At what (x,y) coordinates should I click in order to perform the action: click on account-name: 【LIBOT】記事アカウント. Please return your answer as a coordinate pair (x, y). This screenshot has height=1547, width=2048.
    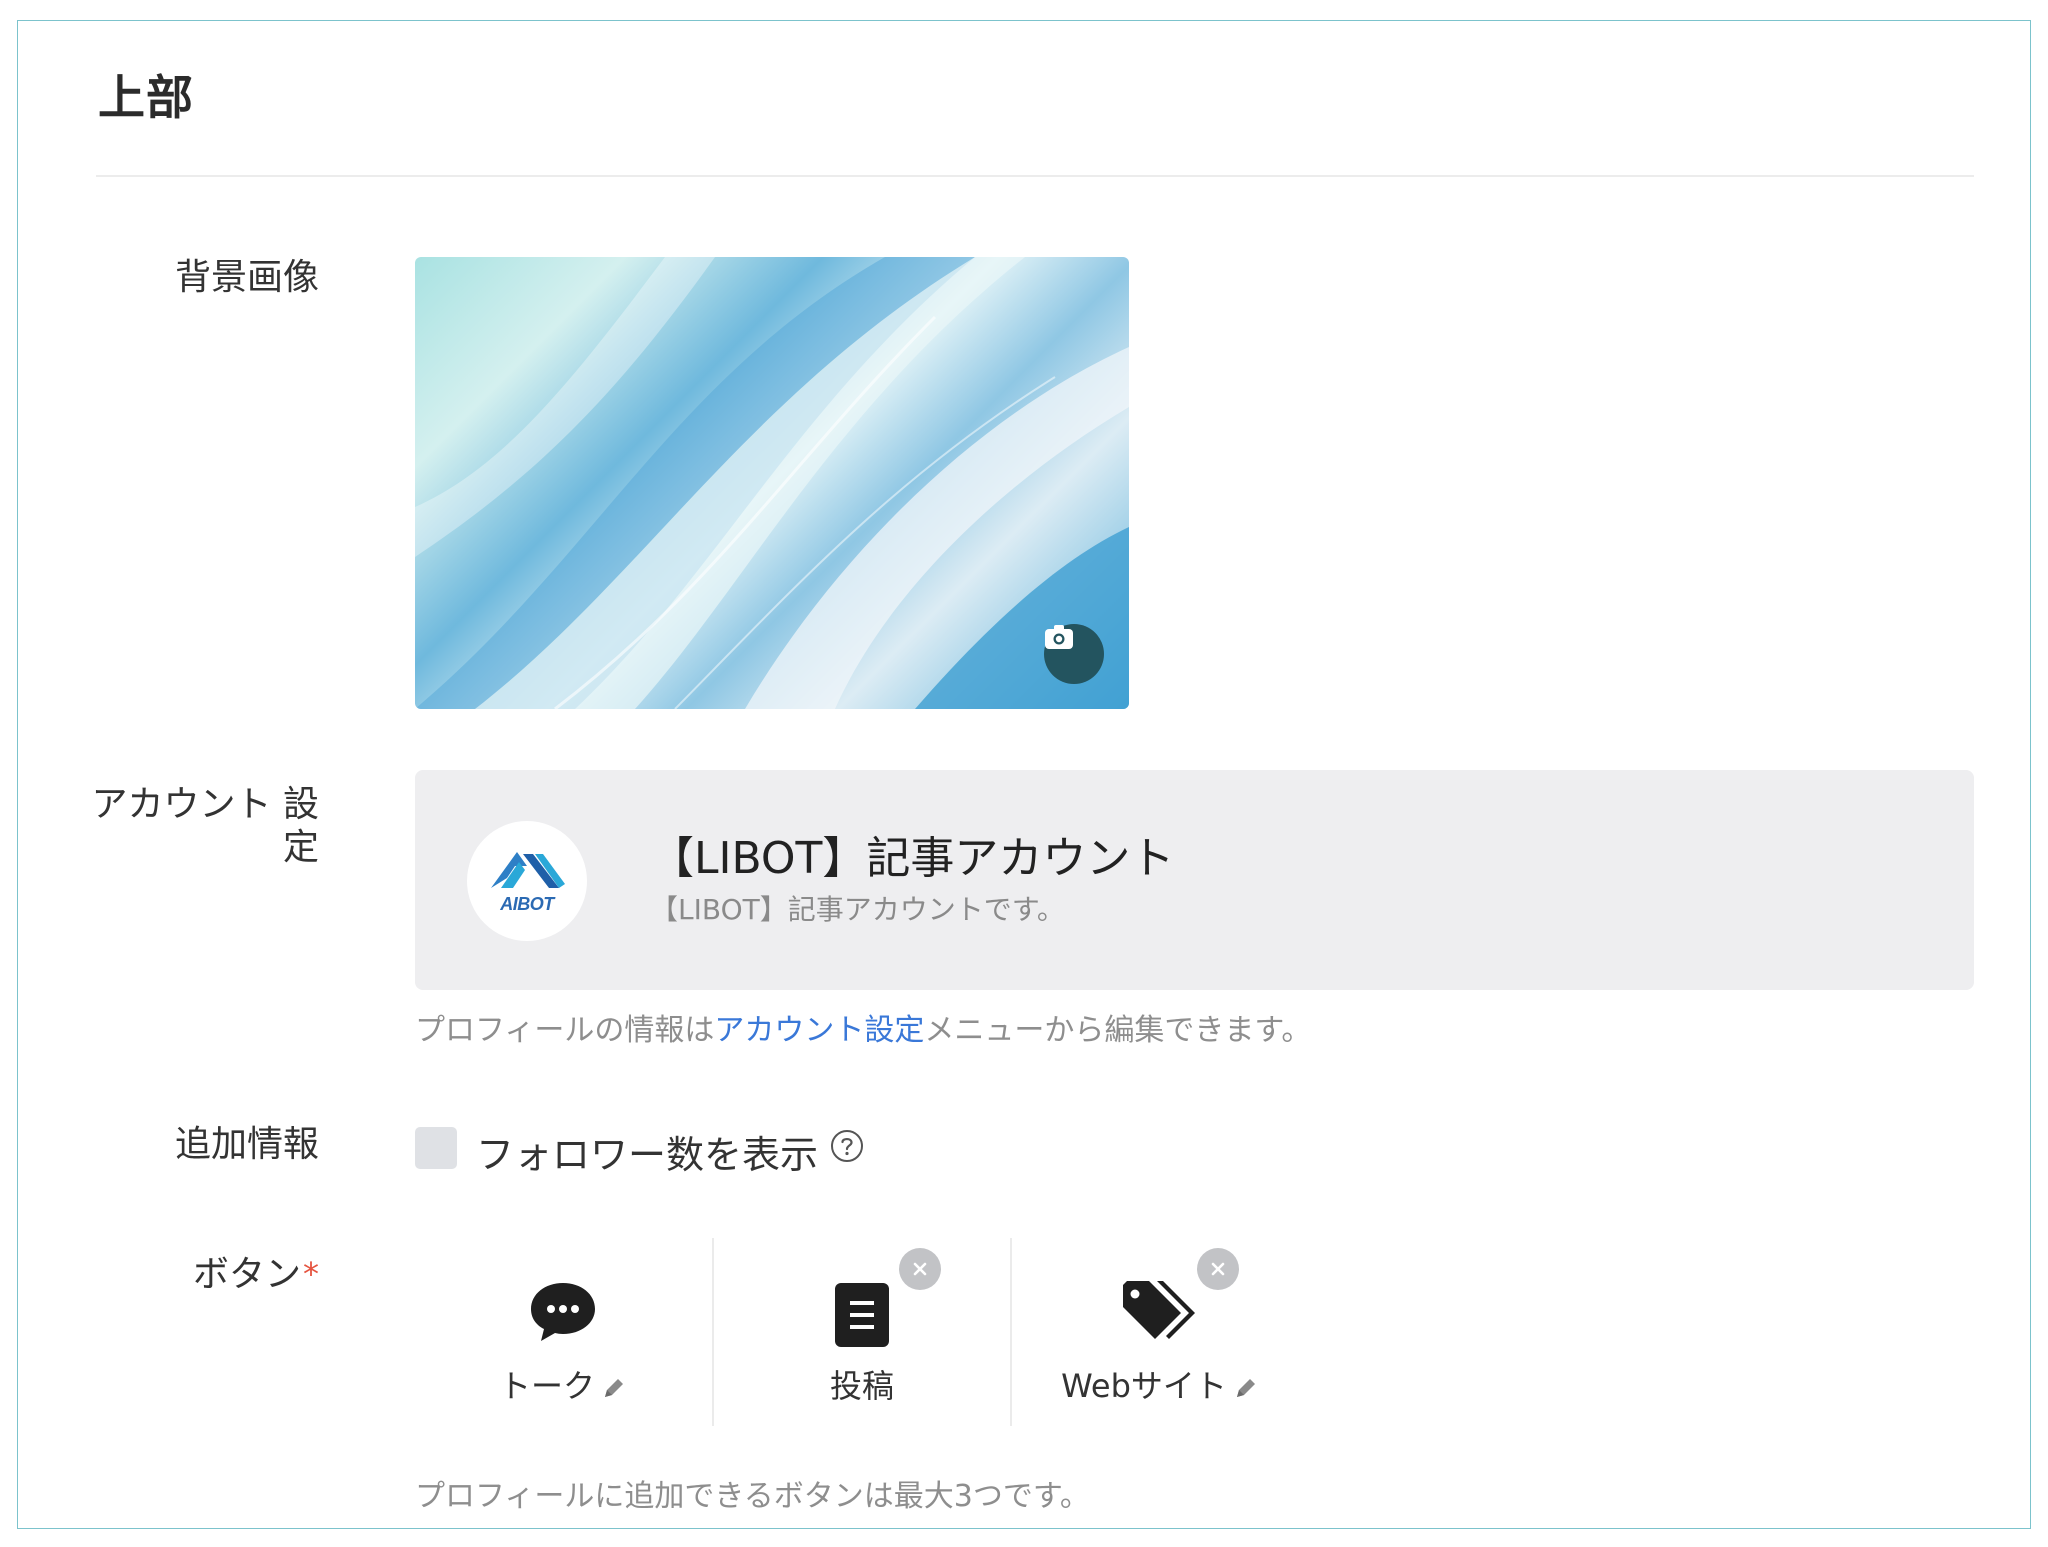
    Looking at the image, I should click on (912, 858).